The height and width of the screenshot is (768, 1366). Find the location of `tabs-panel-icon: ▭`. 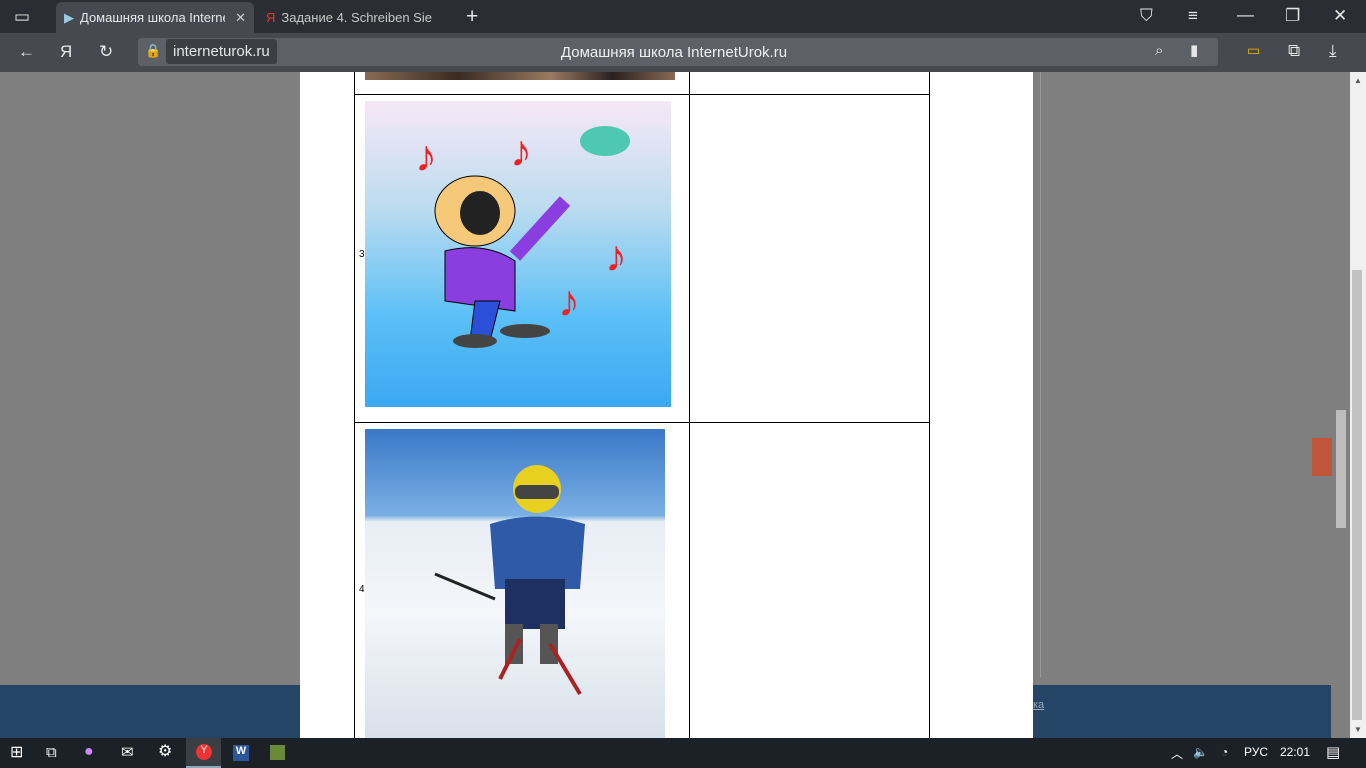

tabs-panel-icon: ▭ is located at coordinates (22, 16).